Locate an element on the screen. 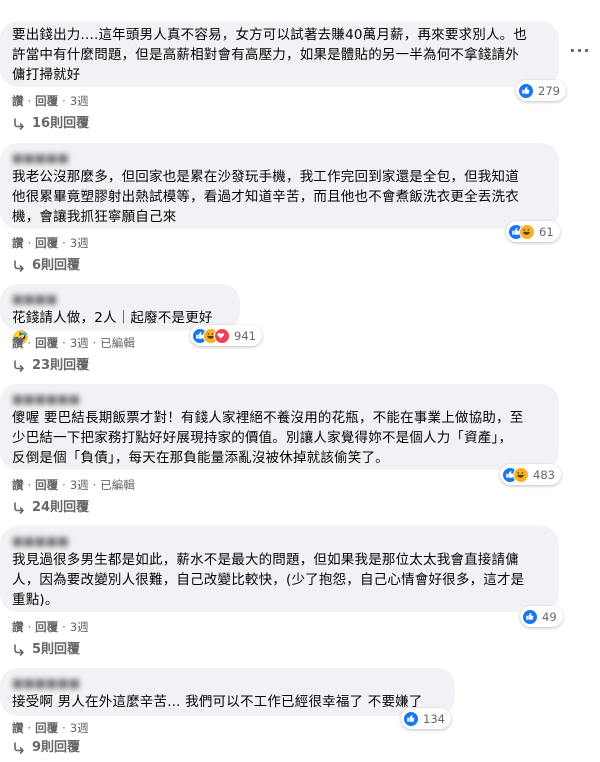  comment-line: 重點)。 is located at coordinates (35, 600).